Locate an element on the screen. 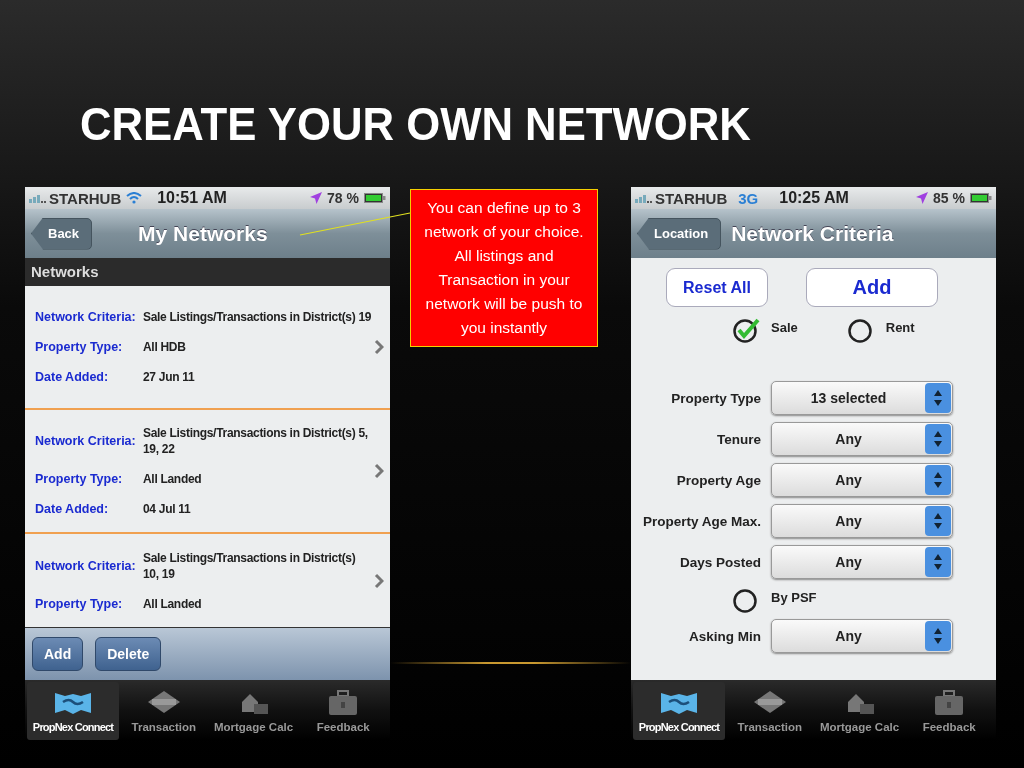  network-item: Network Criteria: Sale Listings/Transactions in District(s) 10, 19 Property Type: All Landed is located at coordinates (207, 580).